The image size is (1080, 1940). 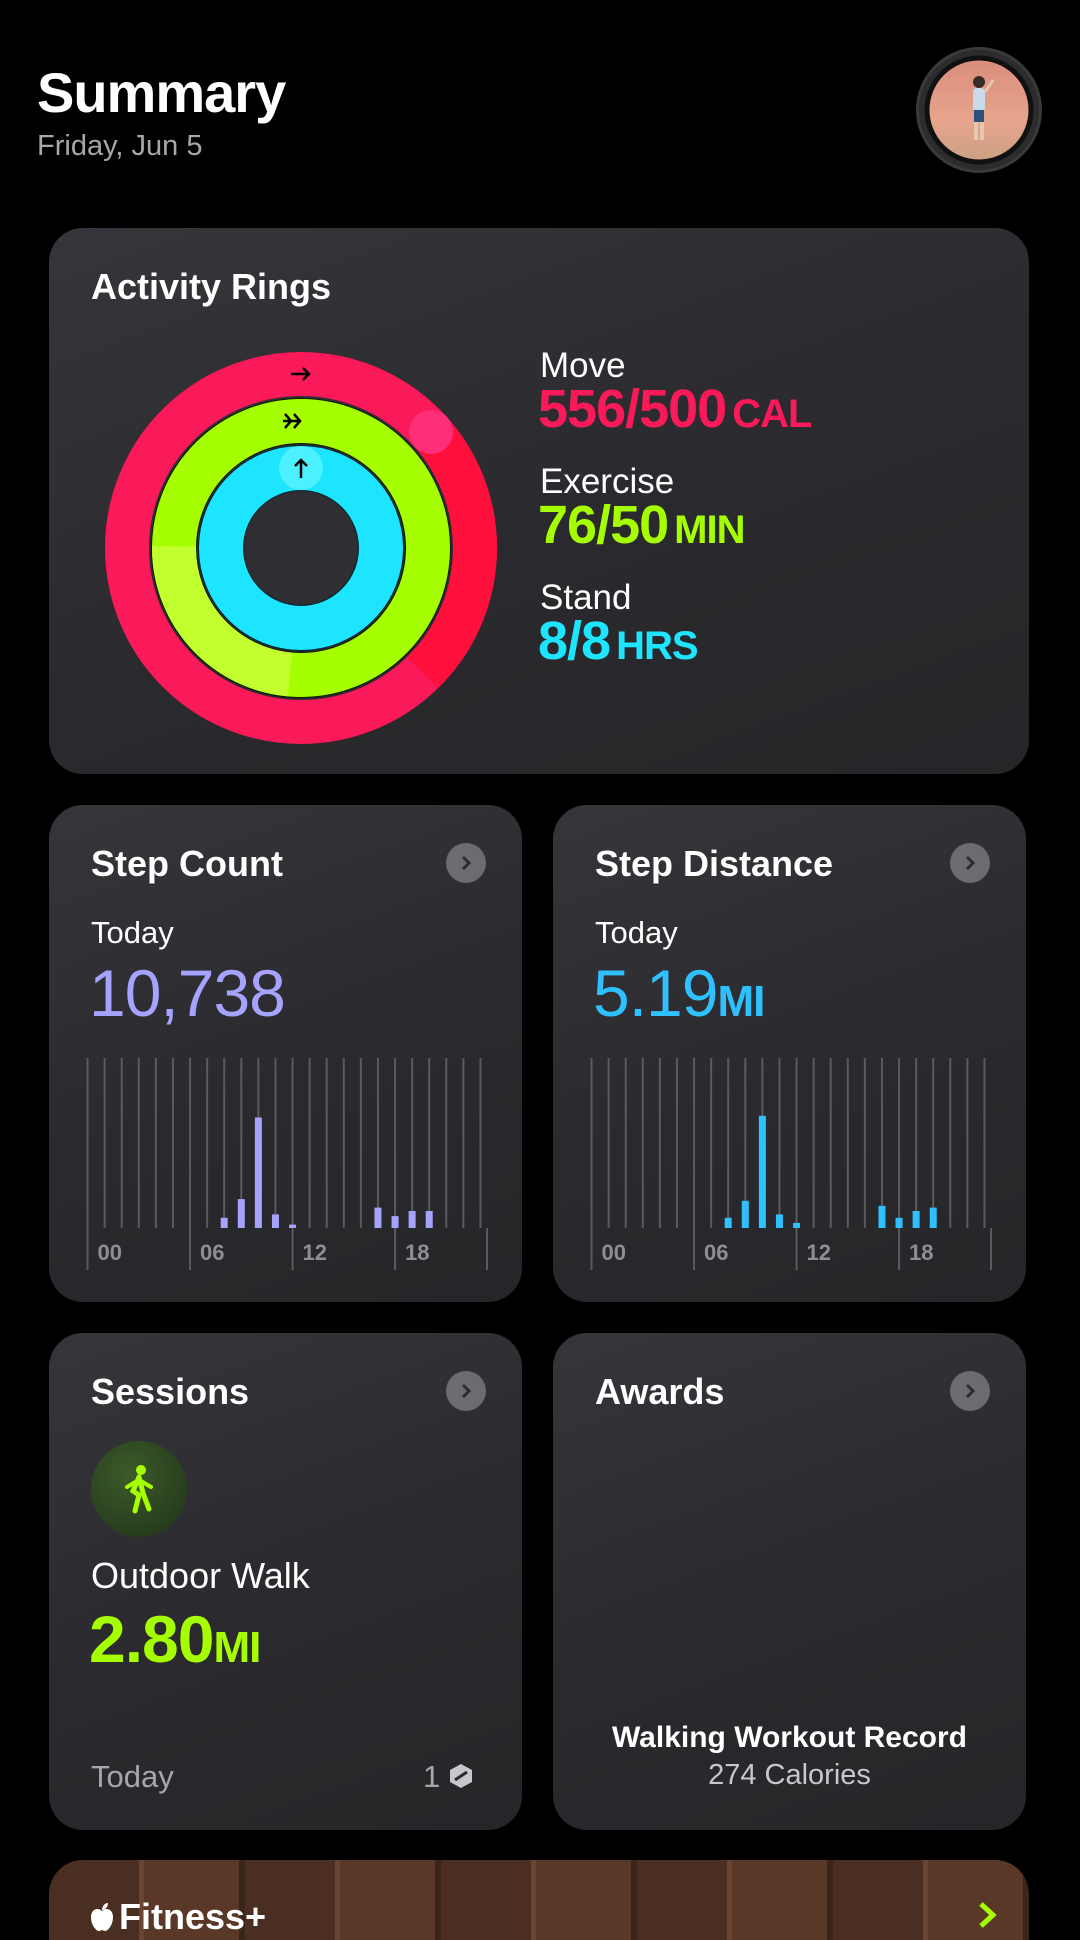 I want to click on stand-value: 8/8 HRS, so click(x=618, y=641).